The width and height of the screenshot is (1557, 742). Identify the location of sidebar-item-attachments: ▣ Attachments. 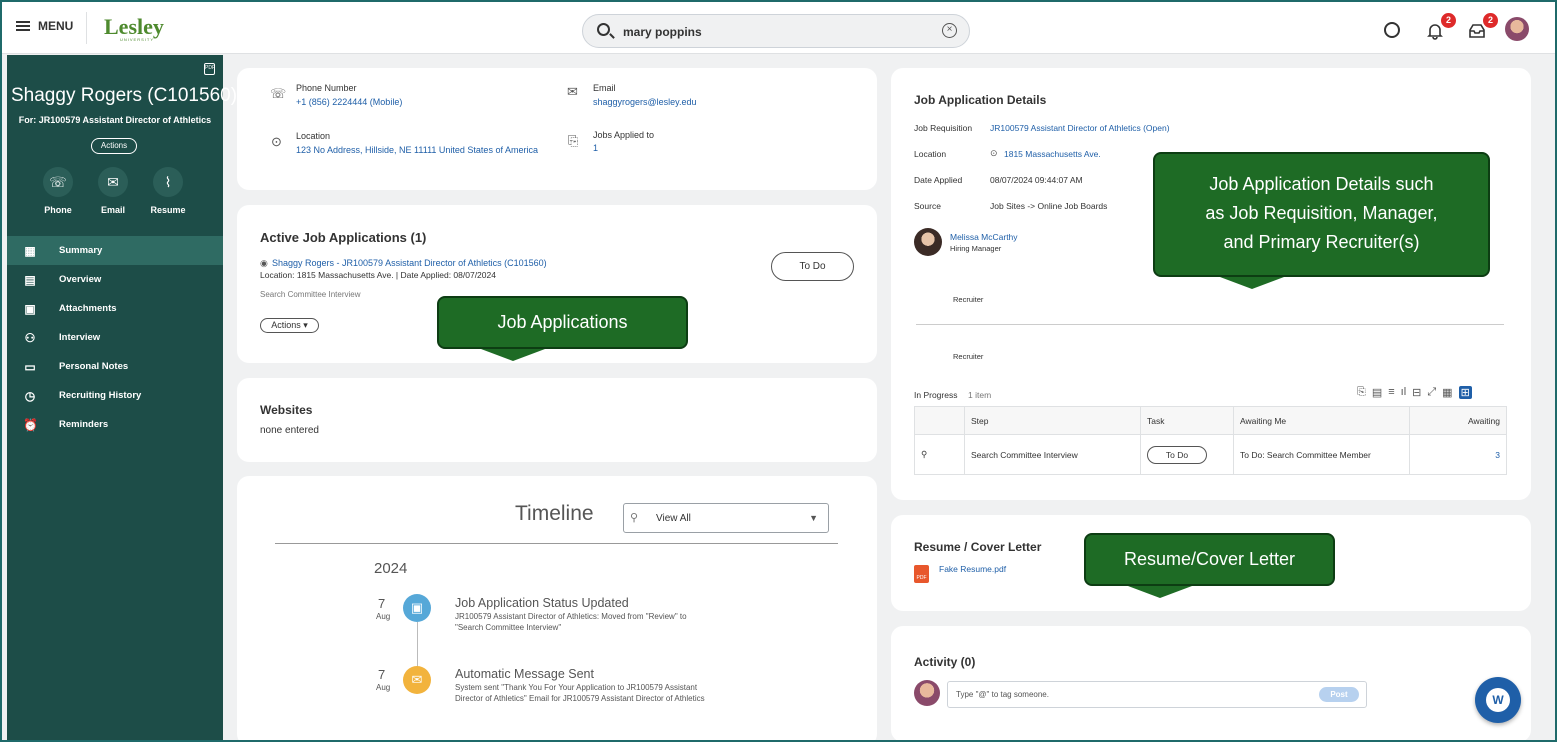
(115, 308).